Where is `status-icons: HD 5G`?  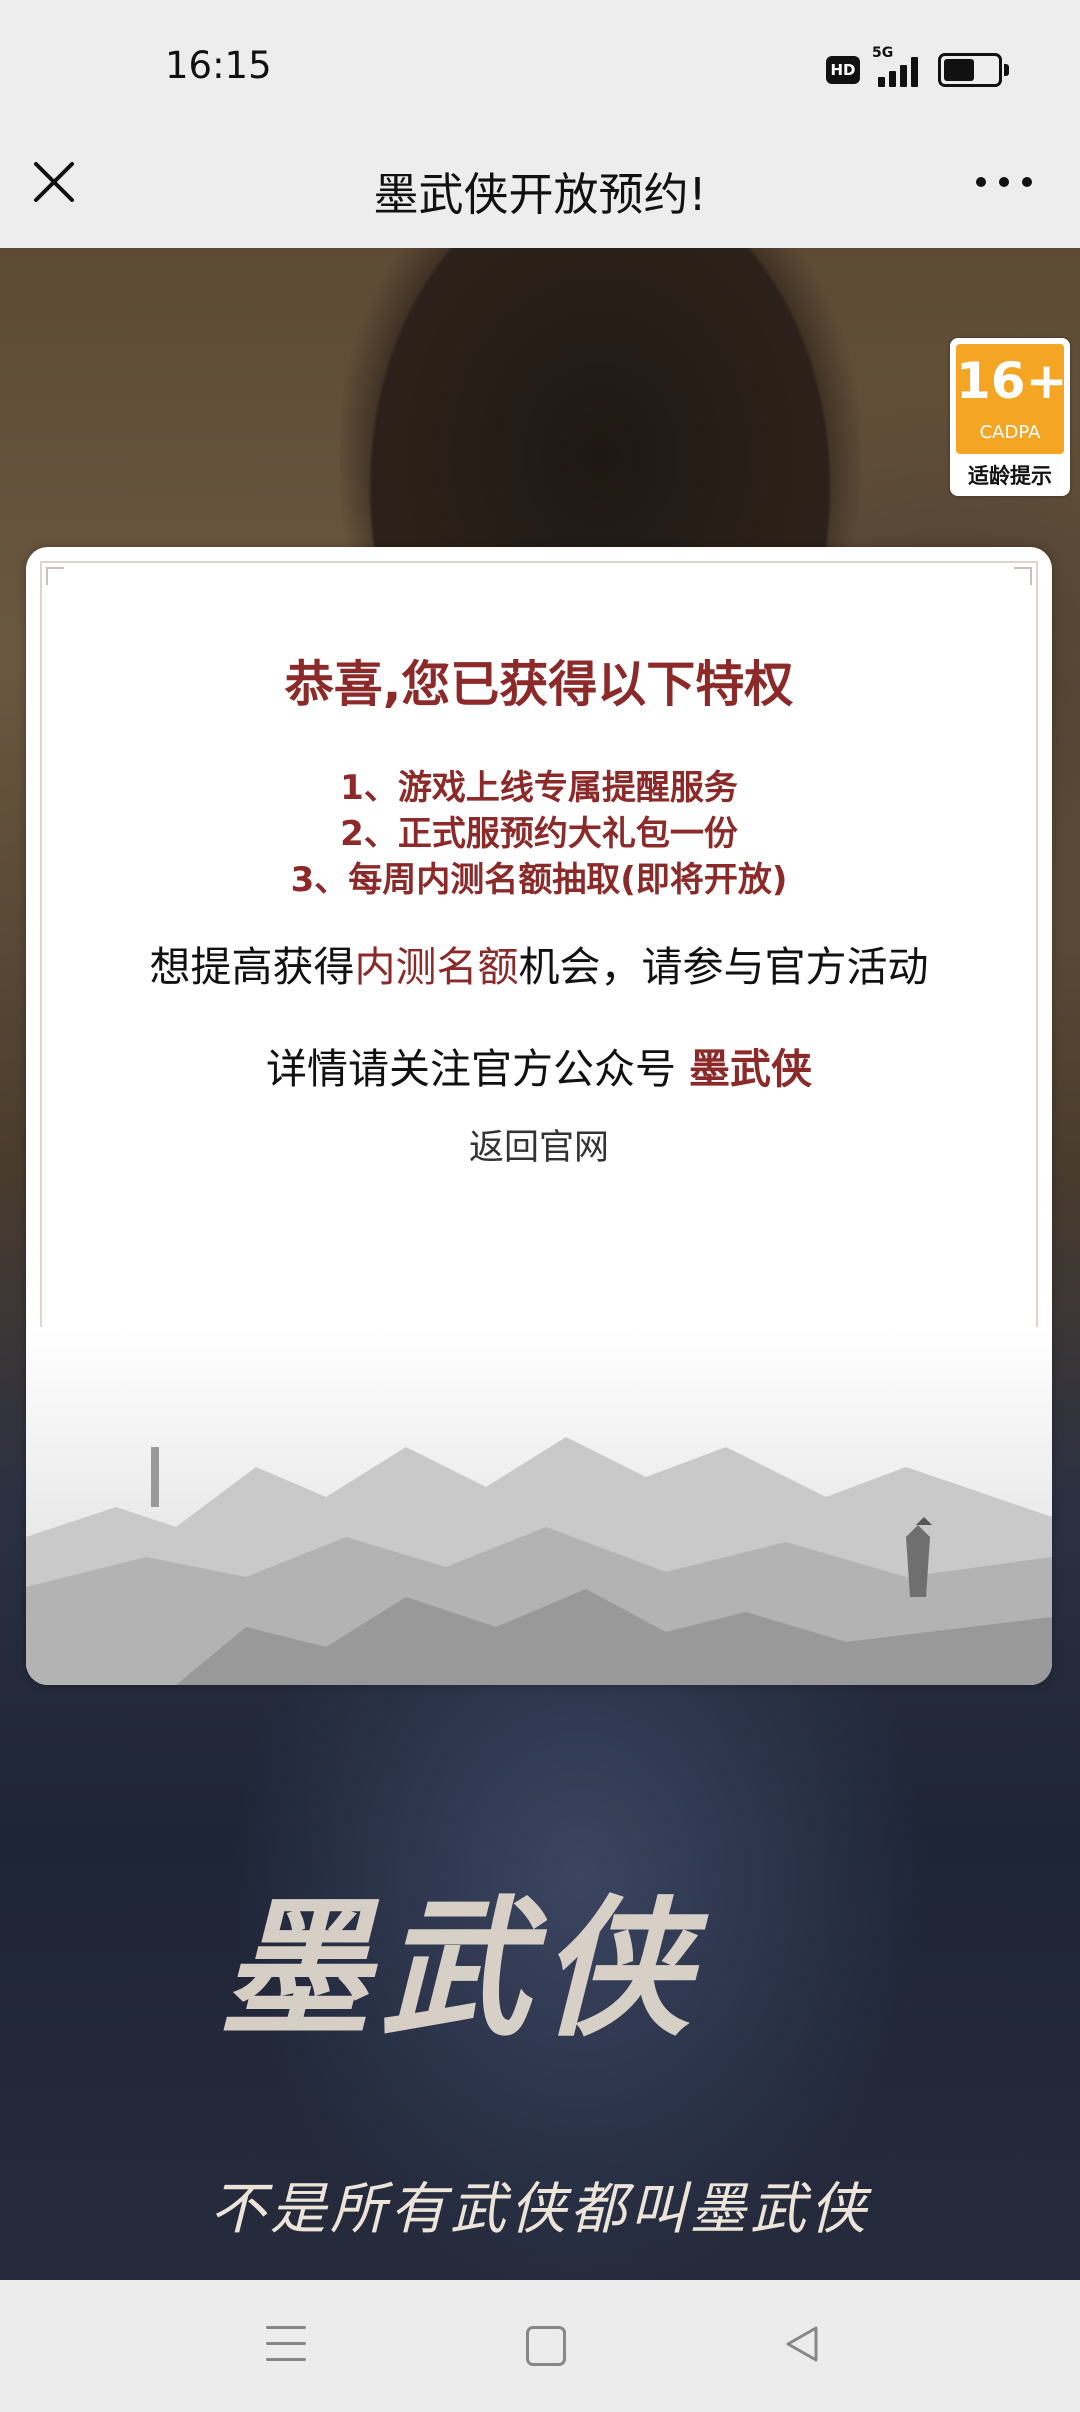 status-icons: HD 5G is located at coordinates (917, 67).